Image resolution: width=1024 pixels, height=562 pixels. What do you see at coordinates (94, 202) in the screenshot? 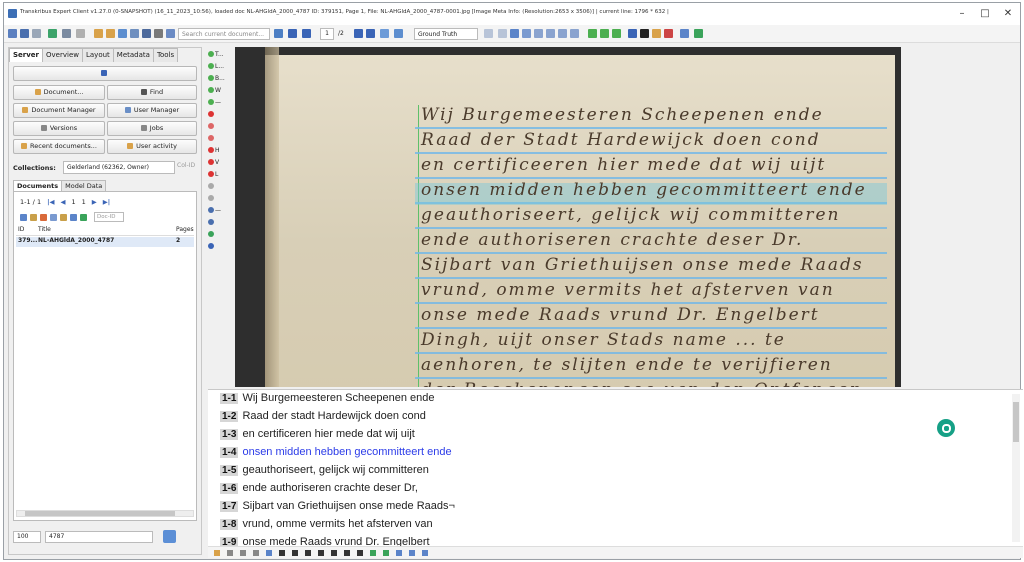
I see `next-icon: ▶` at bounding box center [94, 202].